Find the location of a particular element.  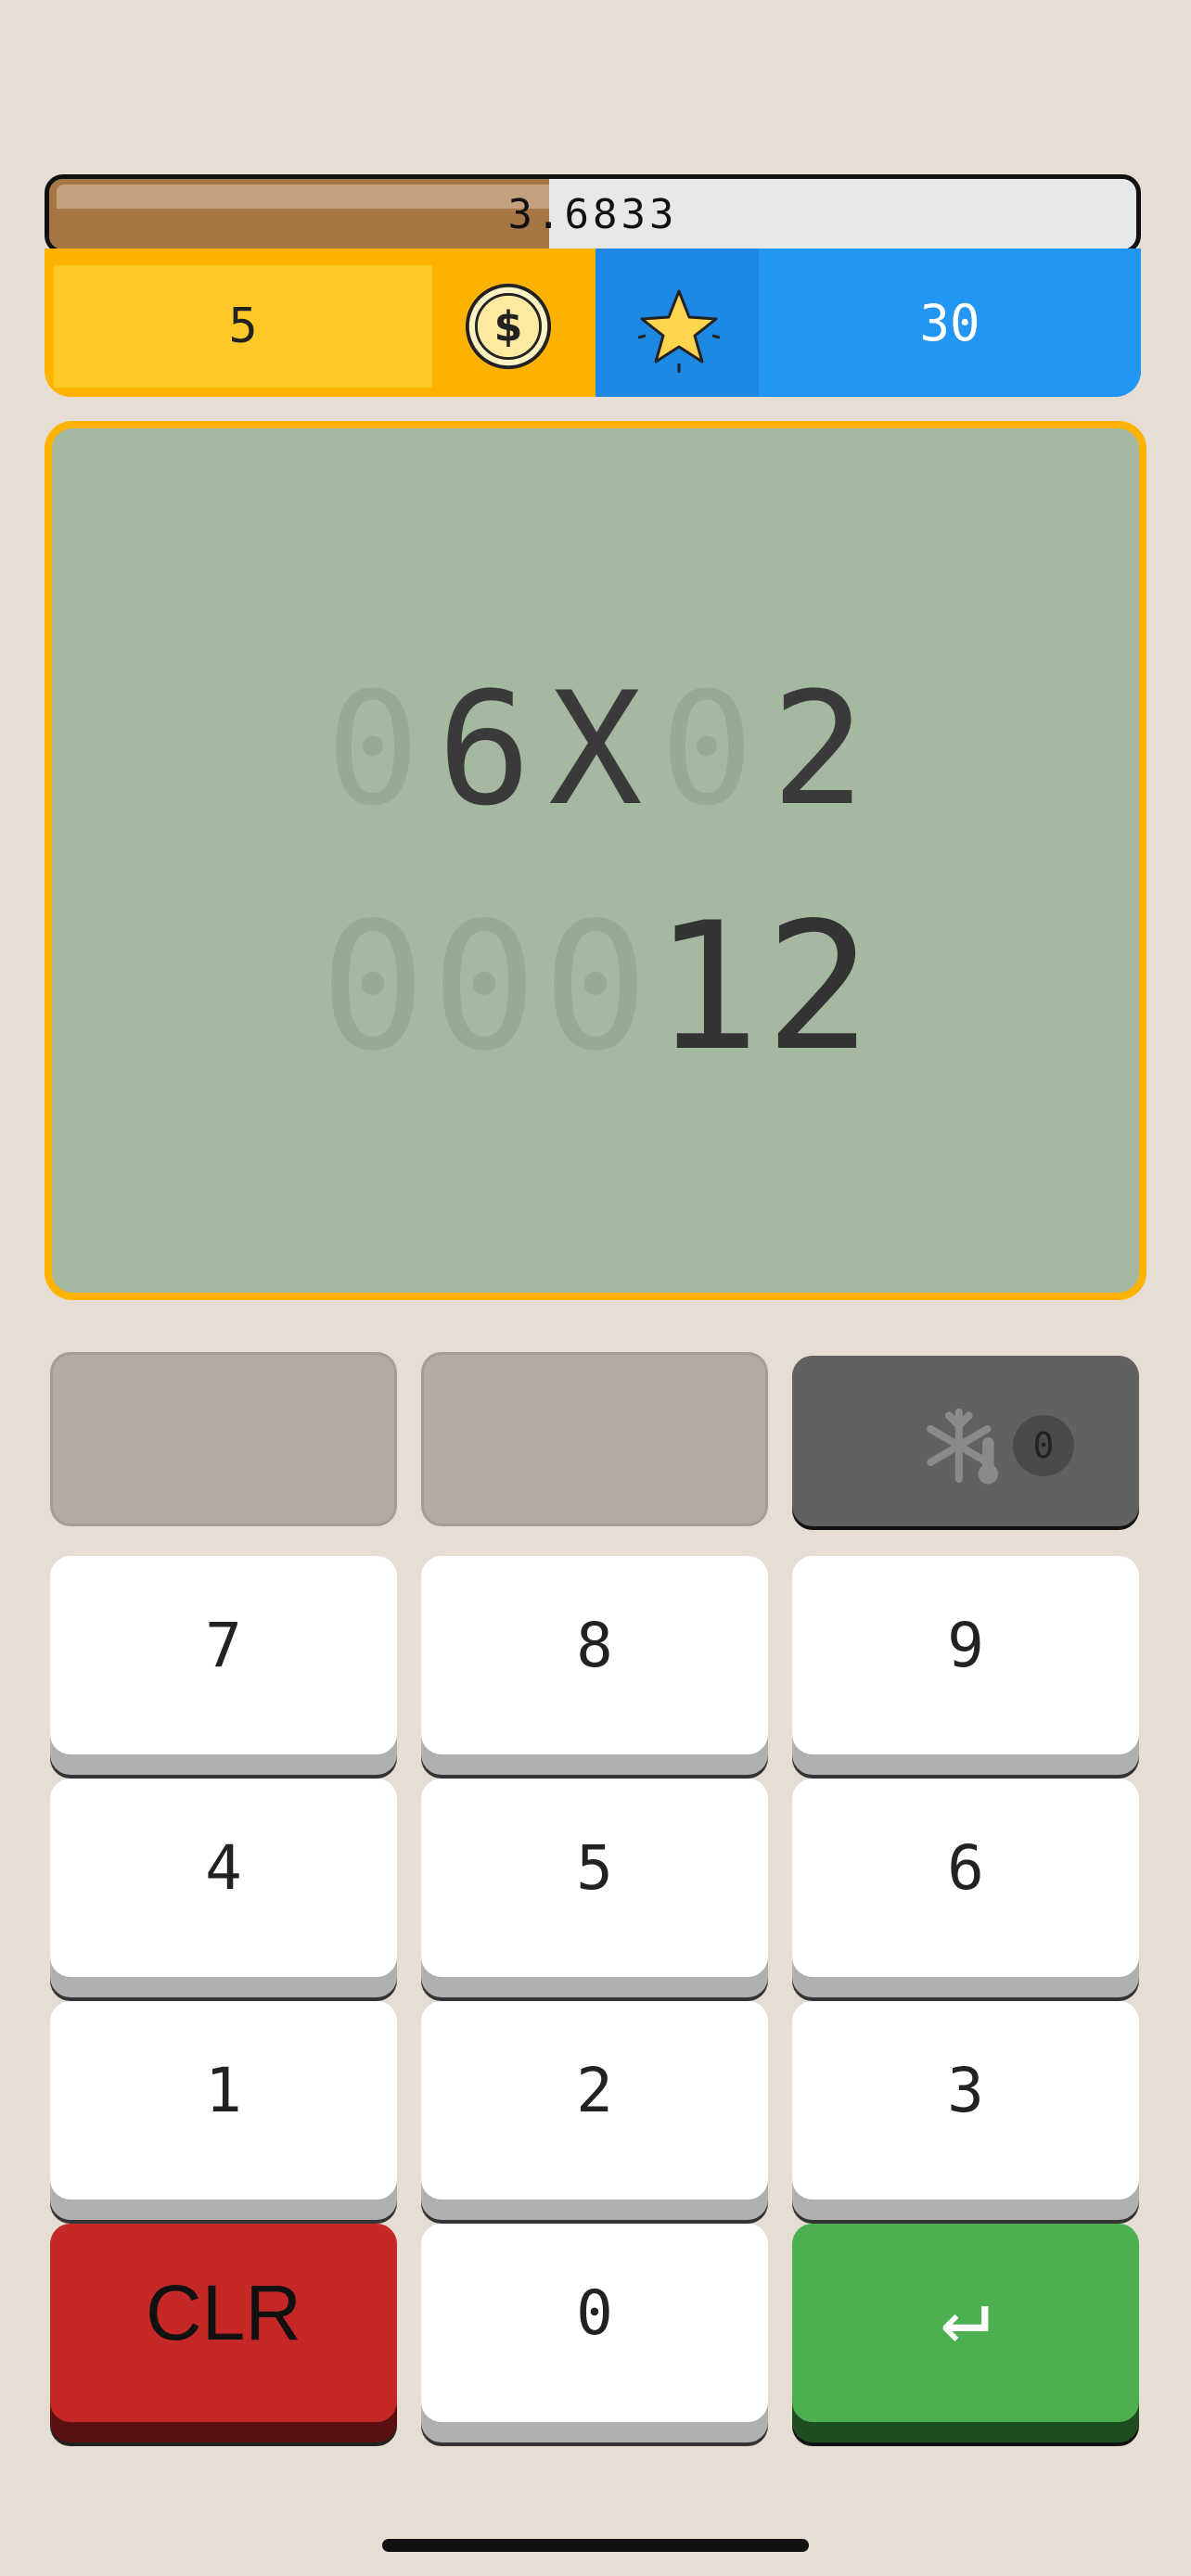

key-0: 0 is located at coordinates (594, 2323).